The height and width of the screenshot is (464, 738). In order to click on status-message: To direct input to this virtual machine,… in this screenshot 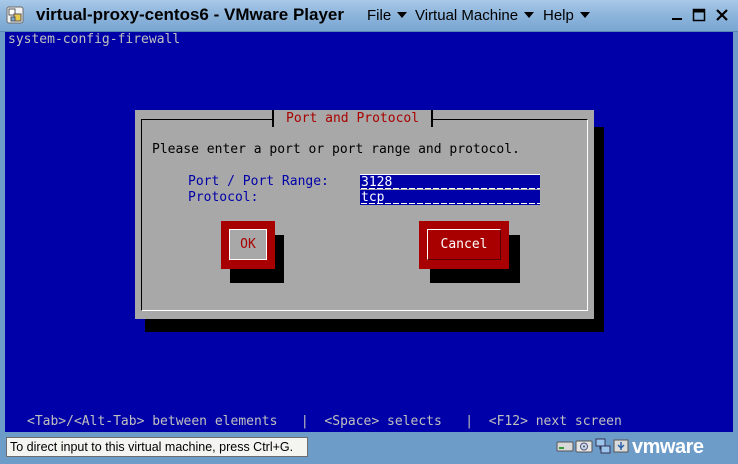, I will do `click(157, 447)`.